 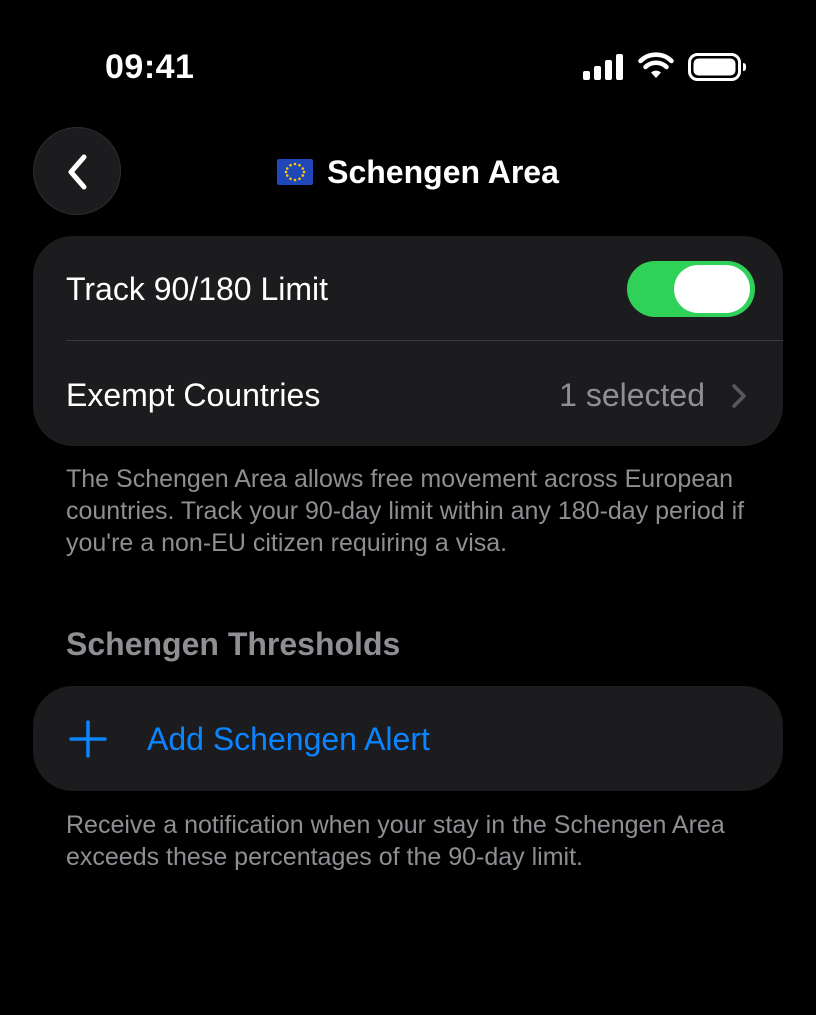 I want to click on track-limit-toggle, so click(x=691, y=289).